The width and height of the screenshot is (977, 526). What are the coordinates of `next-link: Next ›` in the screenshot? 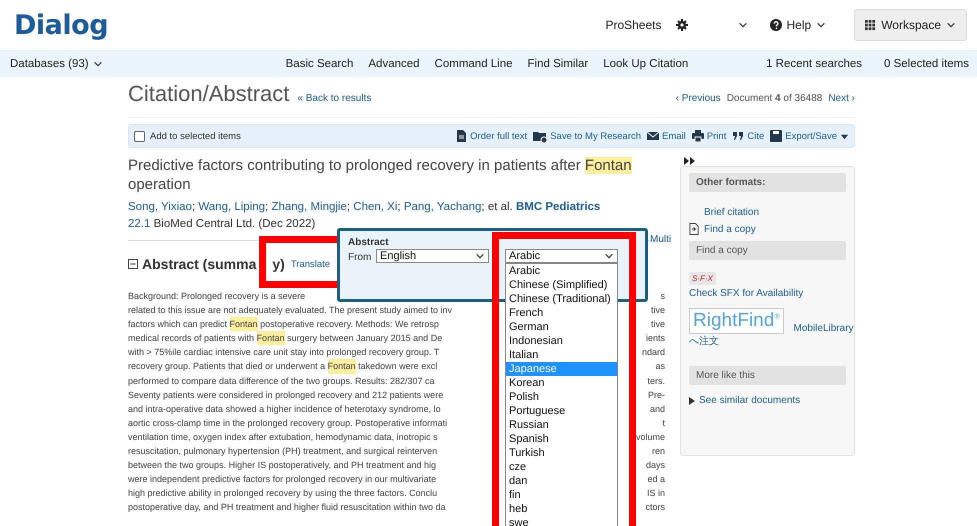 It's located at (841, 98).